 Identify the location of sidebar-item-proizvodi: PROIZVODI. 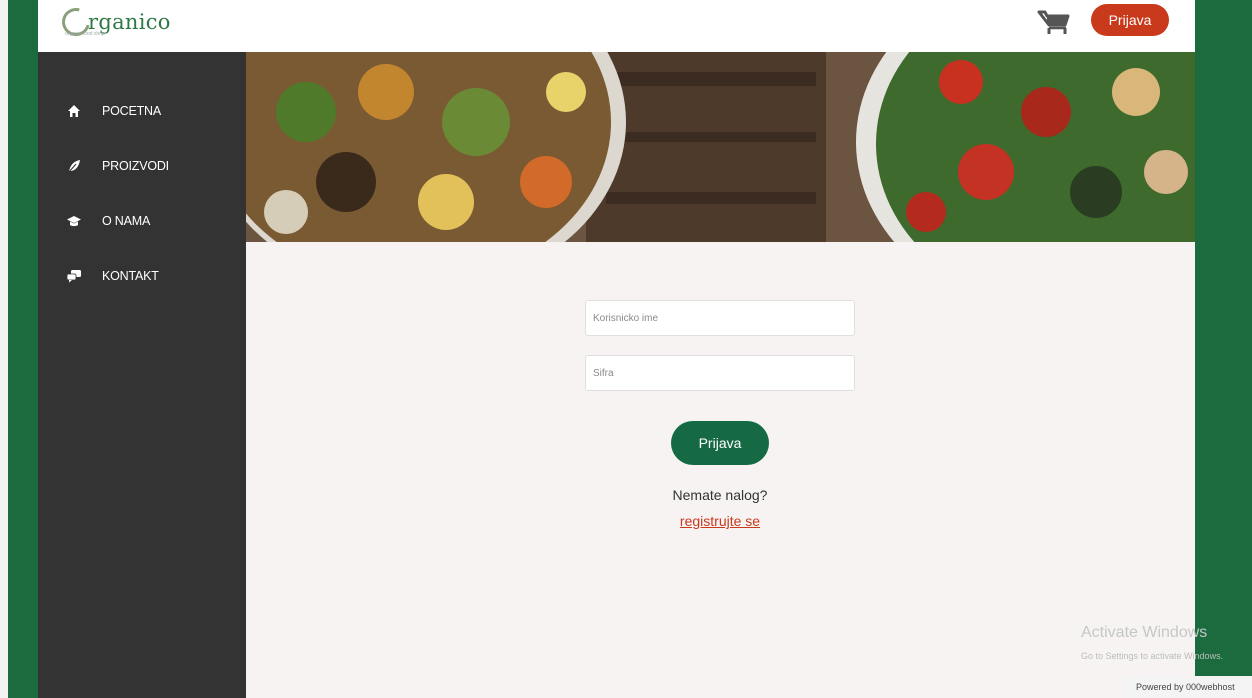
(142, 166).